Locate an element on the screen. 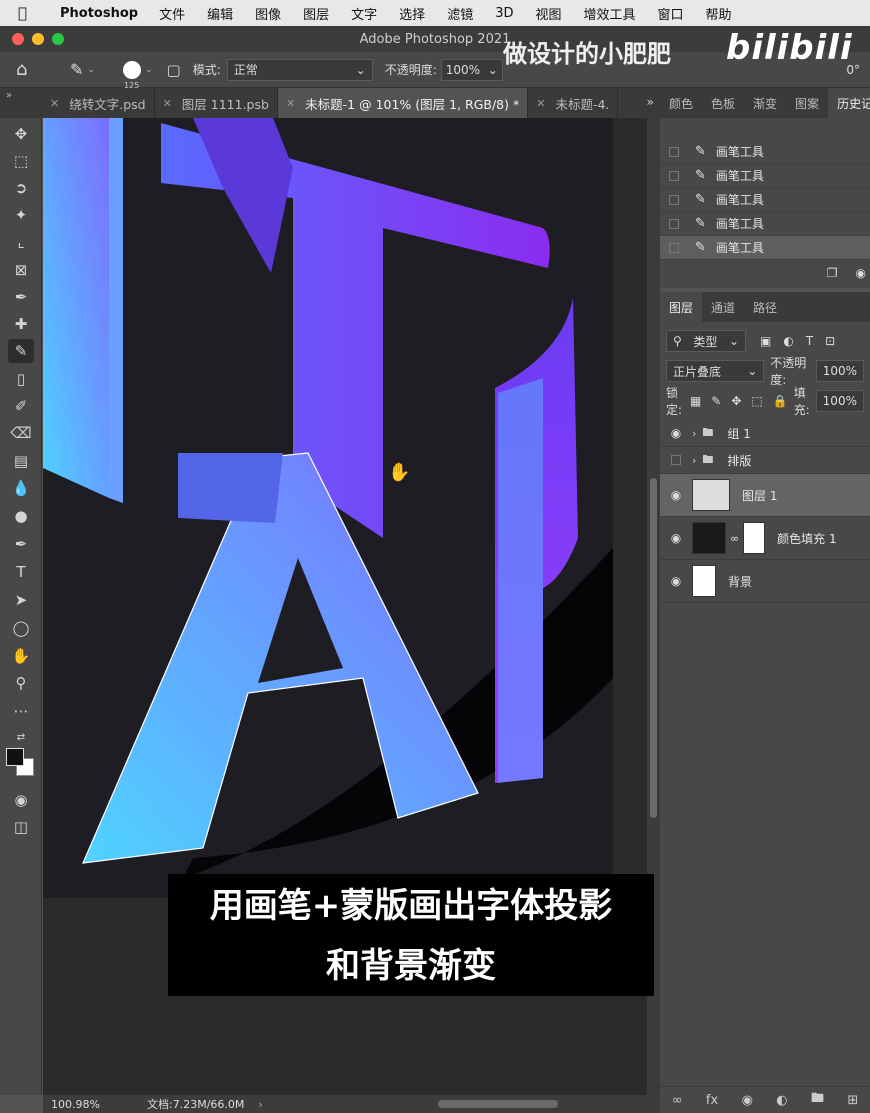  tab-paths: 路径 is located at coordinates (765, 307).